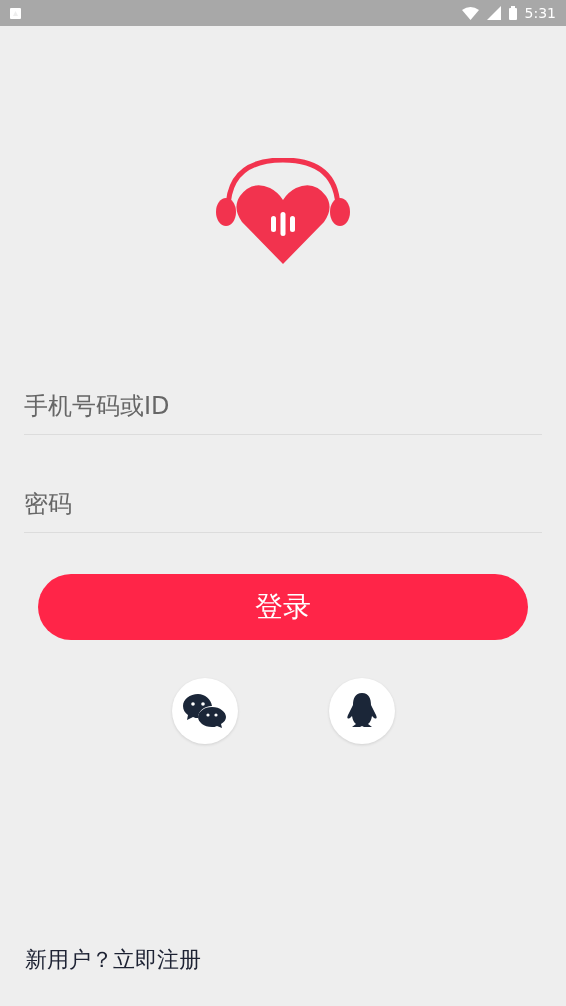  What do you see at coordinates (113, 959) in the screenshot?
I see `register-link: 新用户？立即注册` at bounding box center [113, 959].